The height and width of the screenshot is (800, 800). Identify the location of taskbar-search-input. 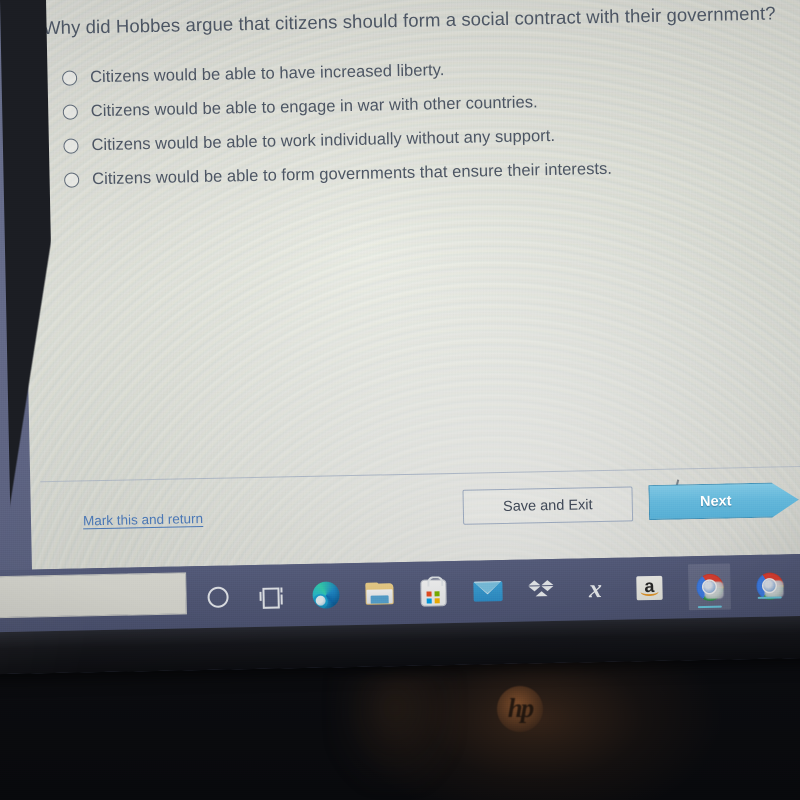
(93, 595).